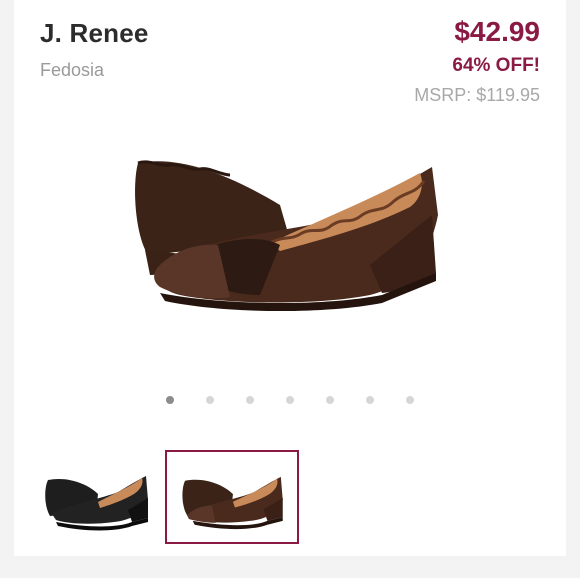  Describe the element at coordinates (496, 65) in the screenshot. I see `discount-badge: 64% OFF!` at that location.